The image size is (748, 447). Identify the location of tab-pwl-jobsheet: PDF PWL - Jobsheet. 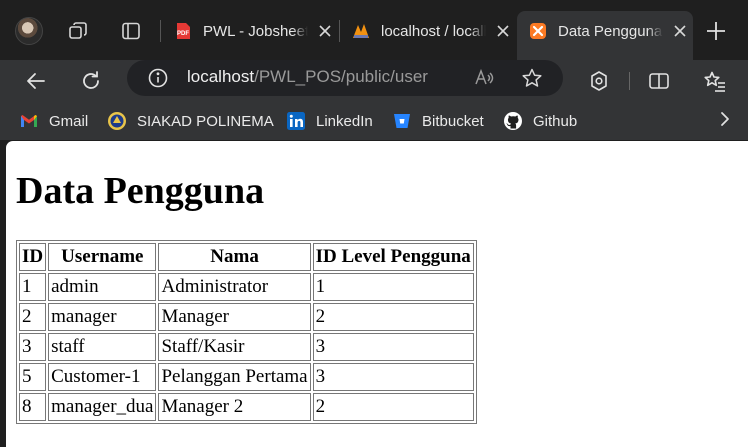
(250, 31).